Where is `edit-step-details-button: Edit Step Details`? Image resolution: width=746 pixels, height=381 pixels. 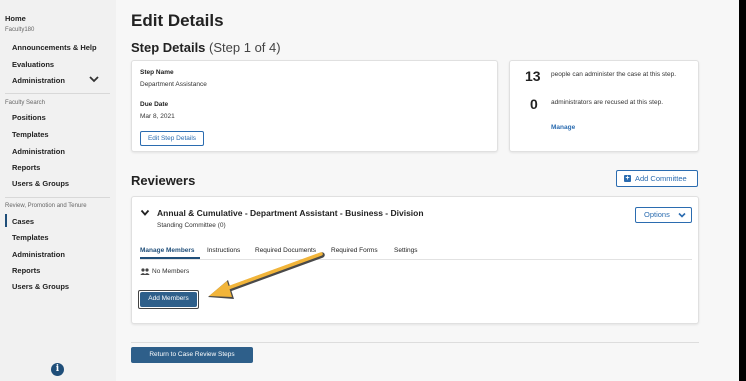
edit-step-details-button: Edit Step Details is located at coordinates (172, 138).